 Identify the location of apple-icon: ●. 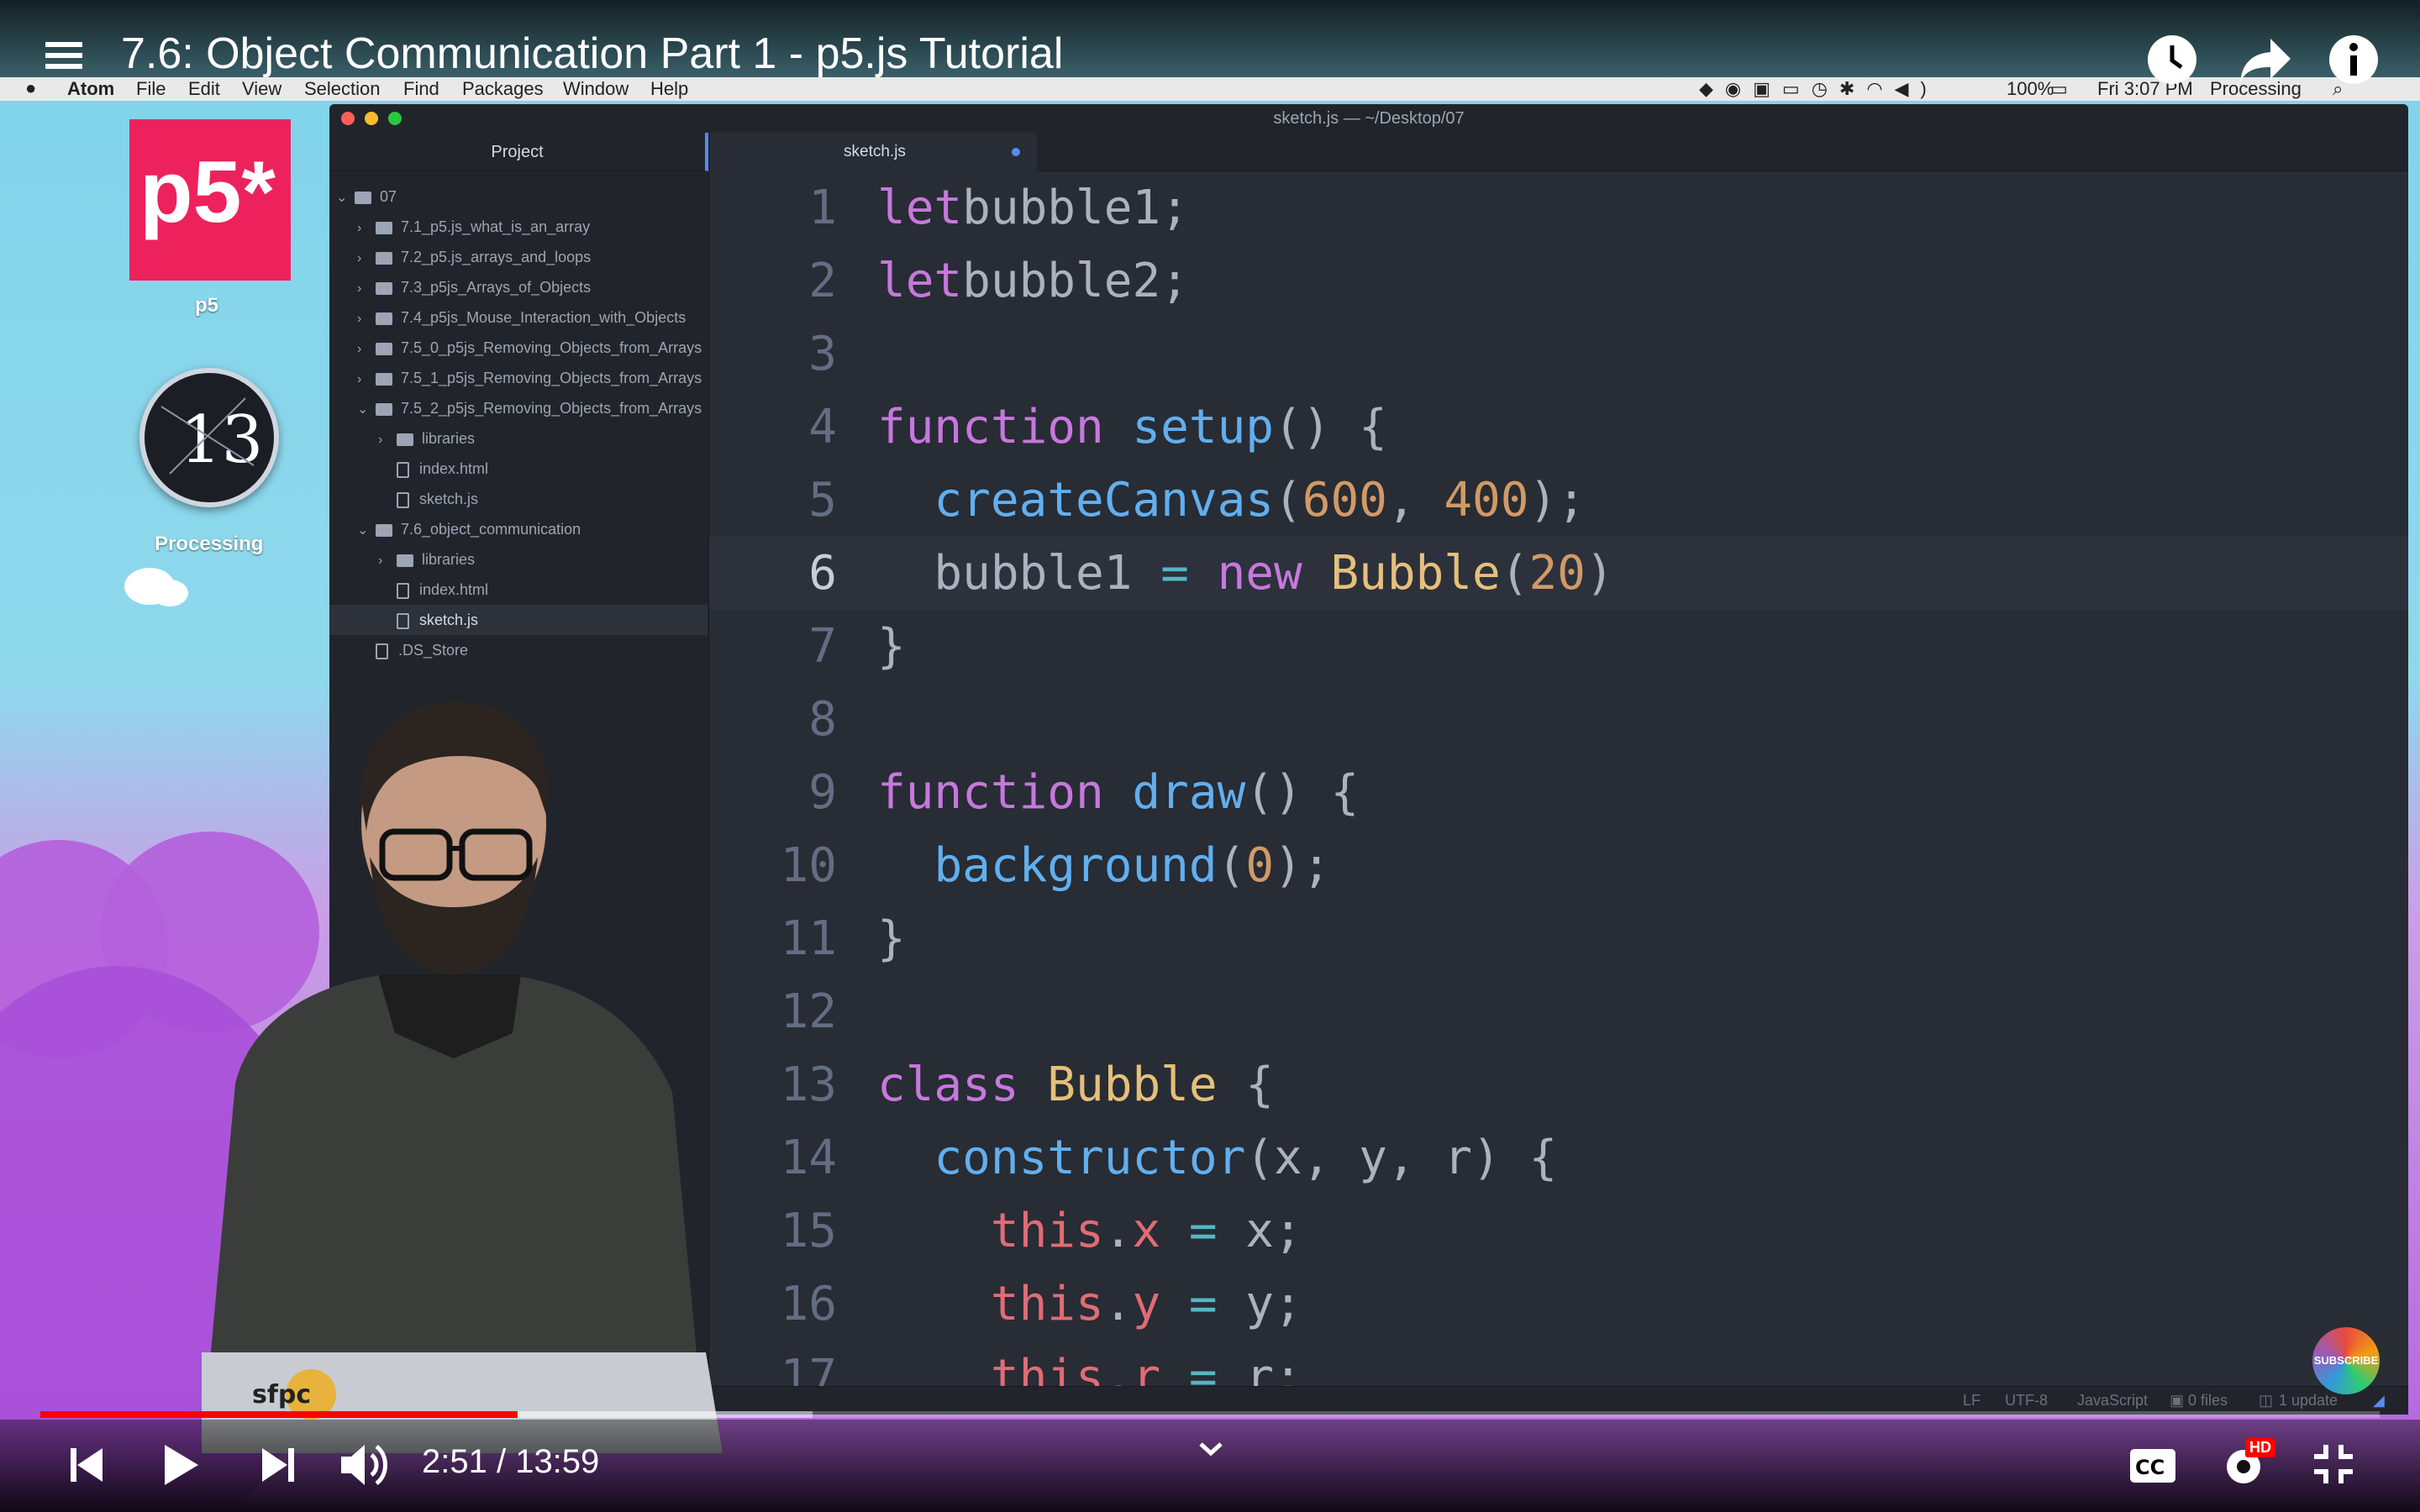
(30, 88).